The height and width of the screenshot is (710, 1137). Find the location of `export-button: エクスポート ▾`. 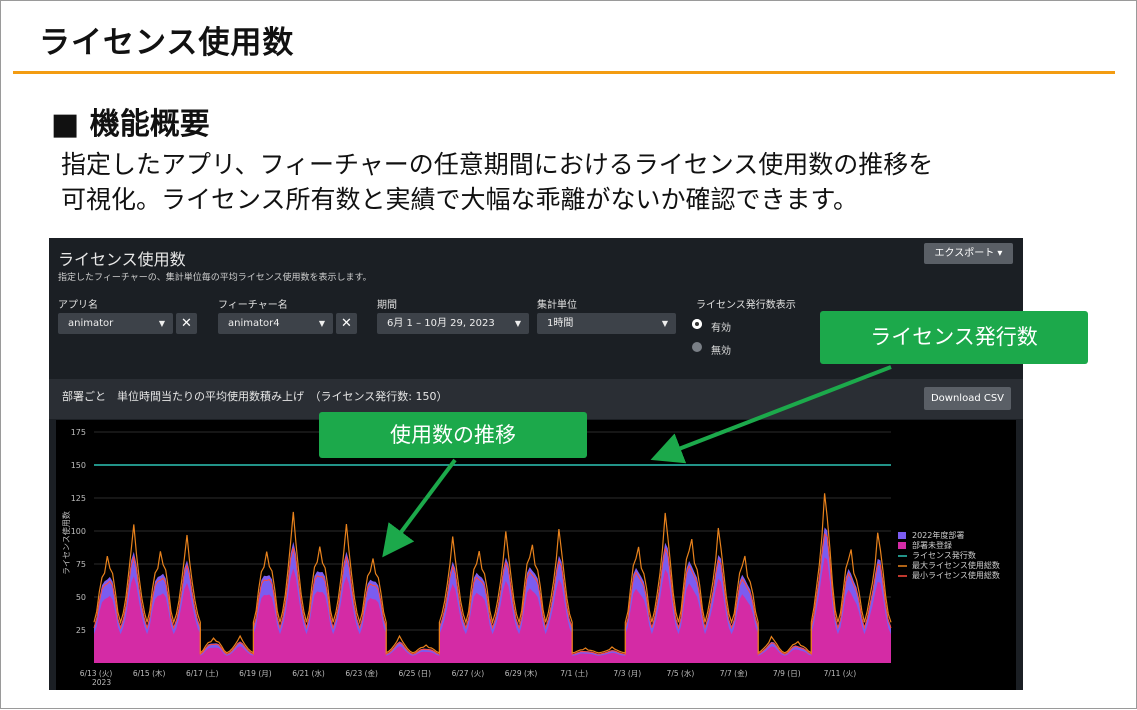

export-button: エクスポート ▾ is located at coordinates (968, 253).